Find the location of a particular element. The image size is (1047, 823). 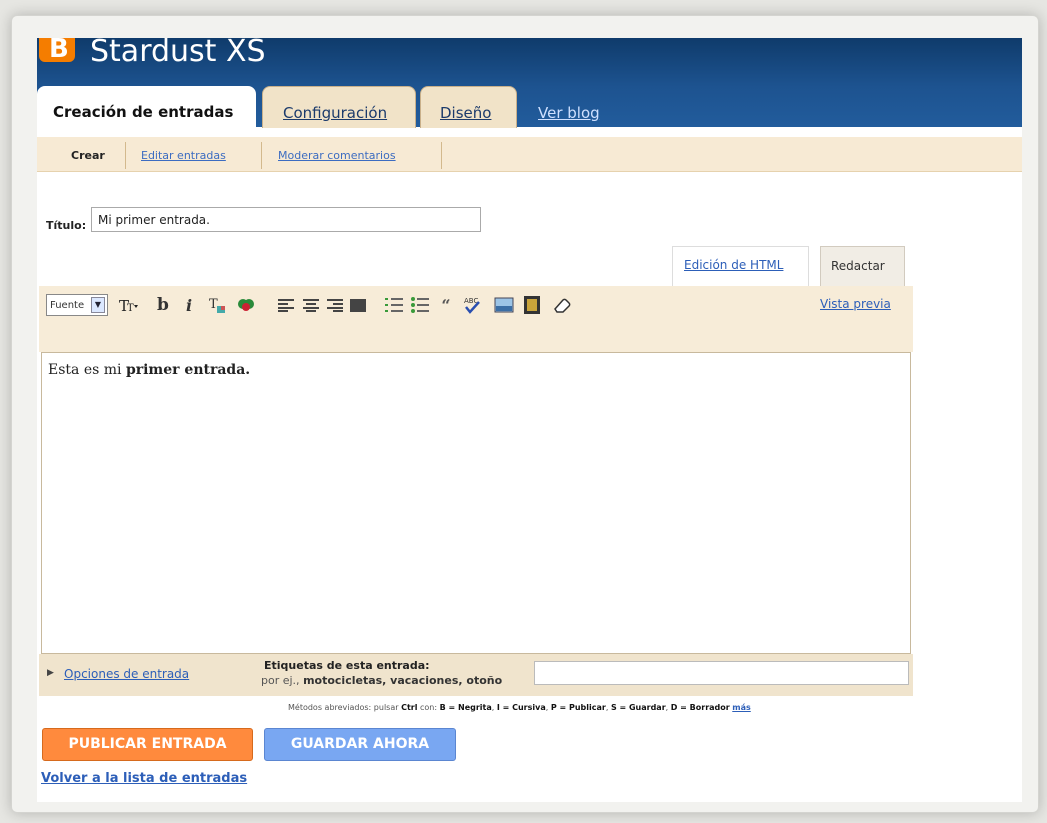

shortcut-s: S = Guardar is located at coordinates (638, 707).